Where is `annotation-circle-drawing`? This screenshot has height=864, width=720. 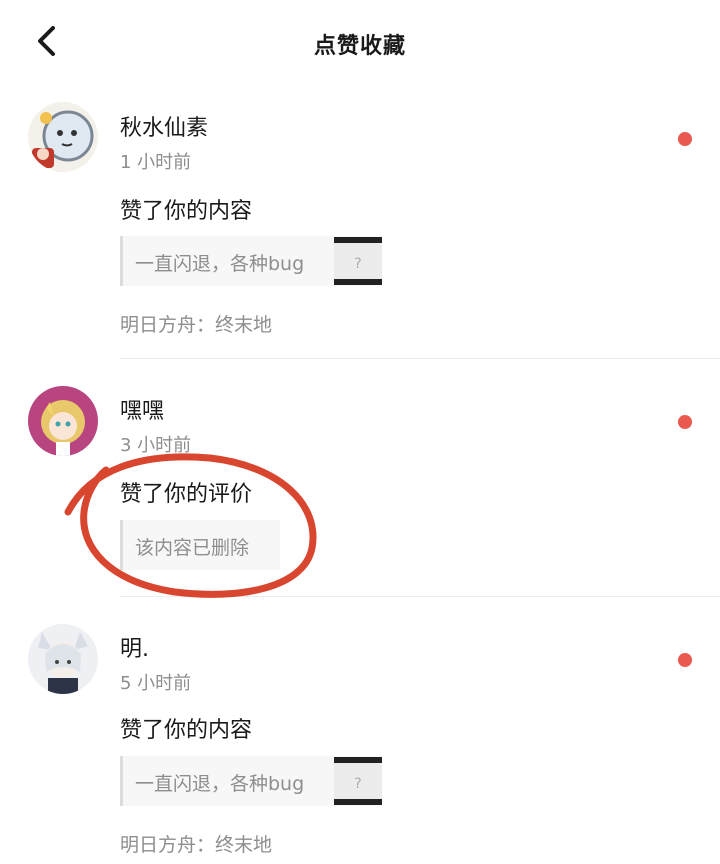
annotation-circle-drawing is located at coordinates (190, 525).